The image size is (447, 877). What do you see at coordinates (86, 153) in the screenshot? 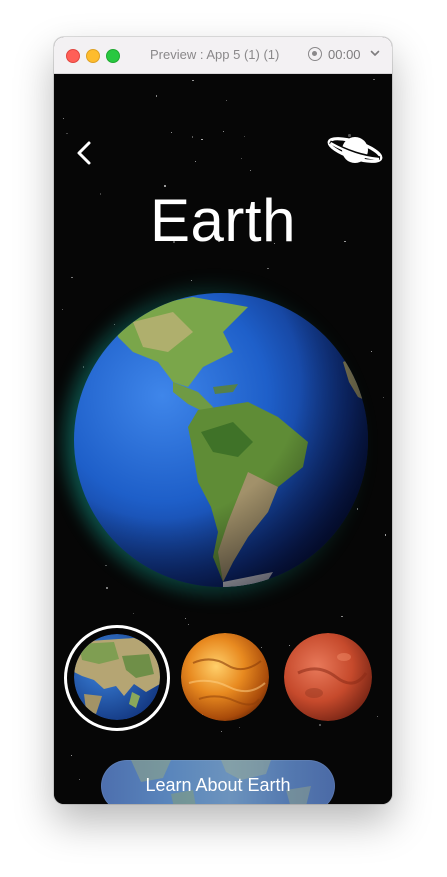
I see `back-chevron-icon` at bounding box center [86, 153].